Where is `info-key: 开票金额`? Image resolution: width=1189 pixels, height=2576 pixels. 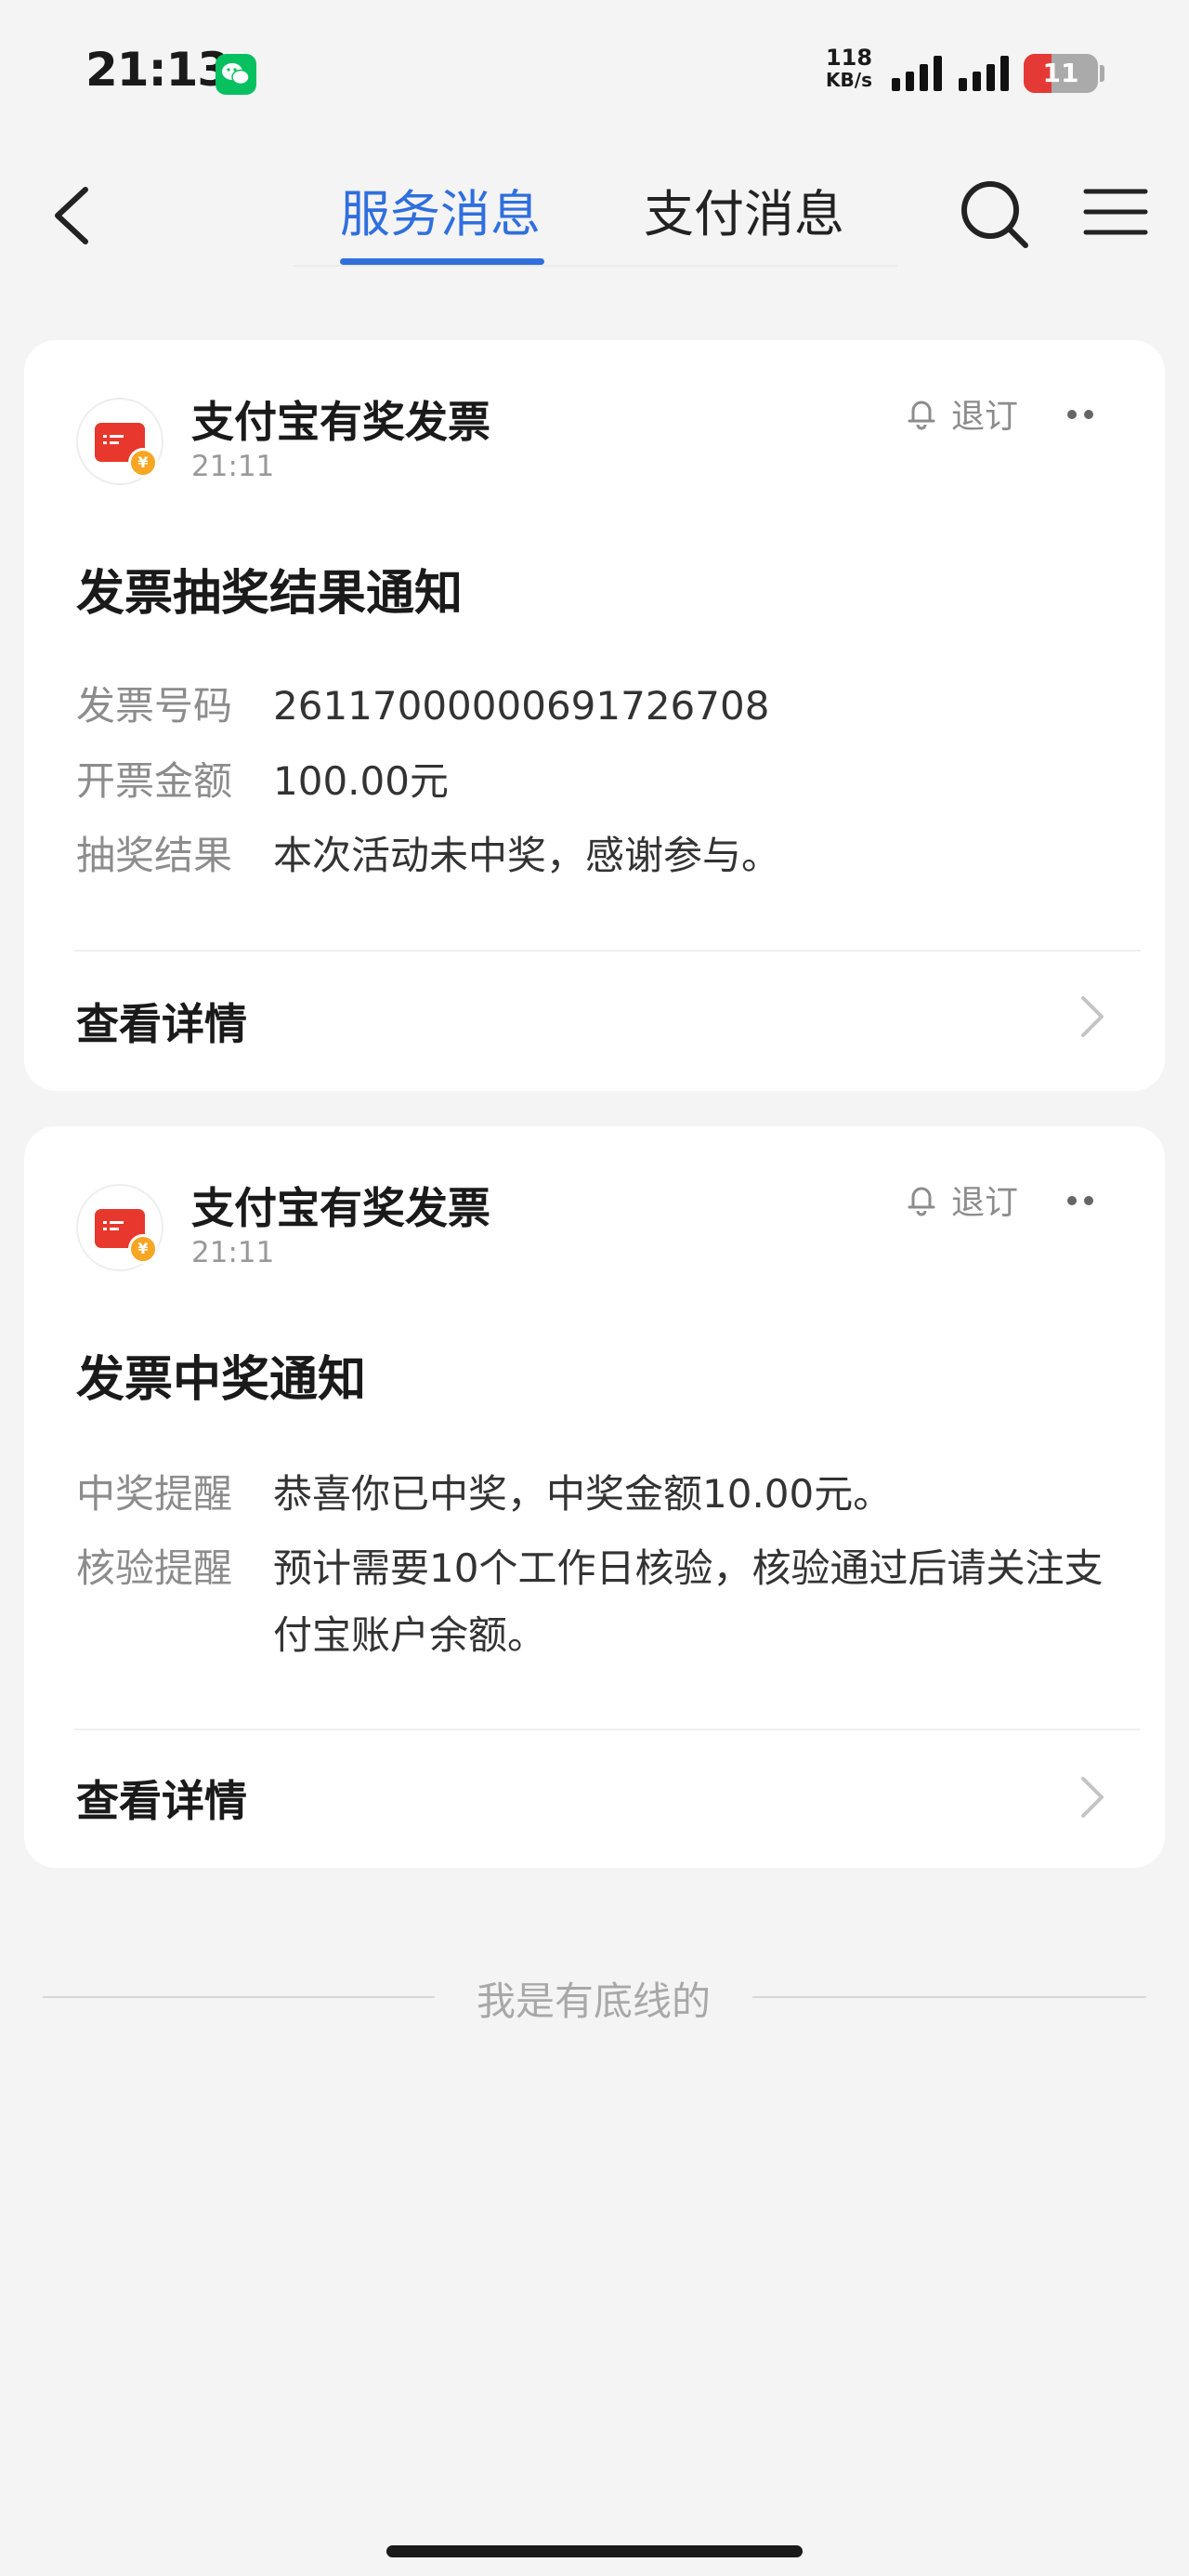
info-key: 开票金额 is located at coordinates (154, 781).